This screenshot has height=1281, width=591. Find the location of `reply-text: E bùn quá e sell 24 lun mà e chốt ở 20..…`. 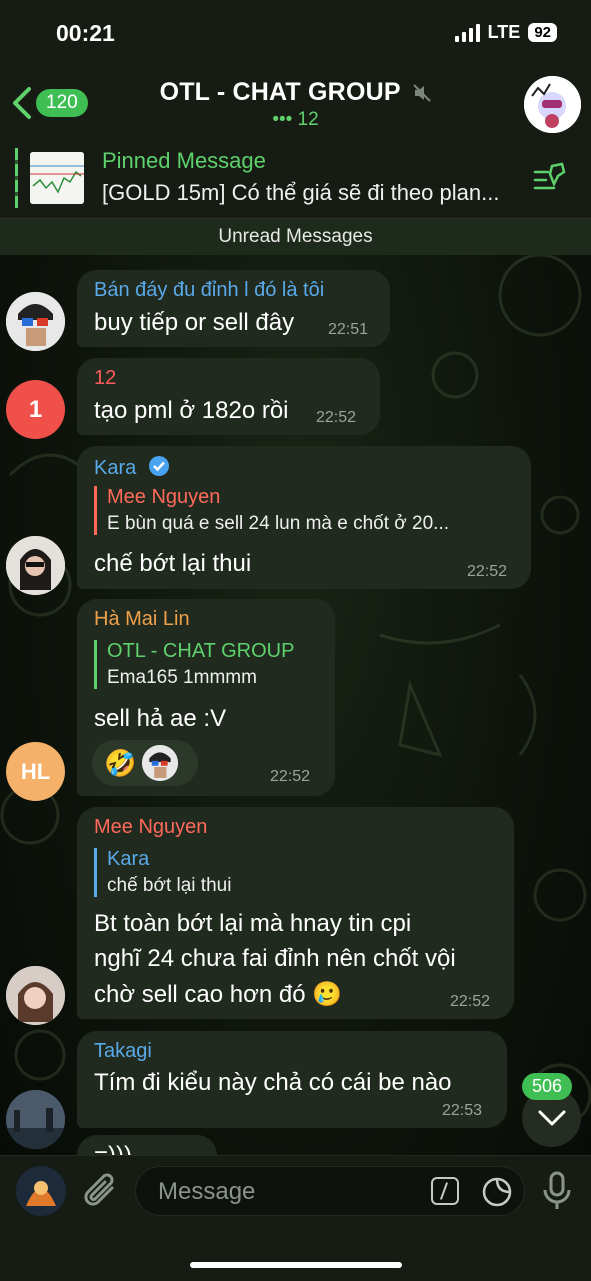

reply-text: E bùn quá e sell 24 lun mà e chốt ở 20..… is located at coordinates (278, 523).